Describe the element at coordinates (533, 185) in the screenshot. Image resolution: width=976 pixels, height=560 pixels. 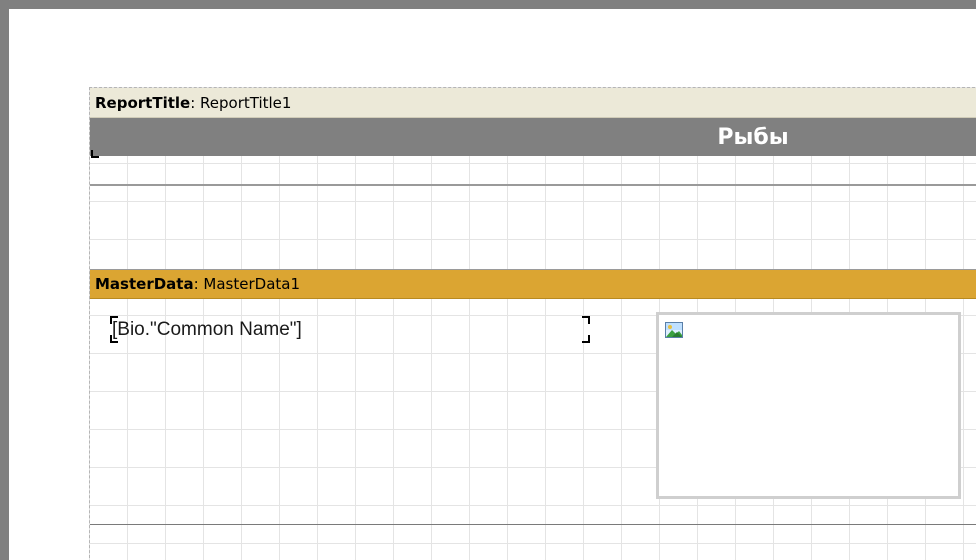
I see `report-title-band-bottom-edge` at that location.